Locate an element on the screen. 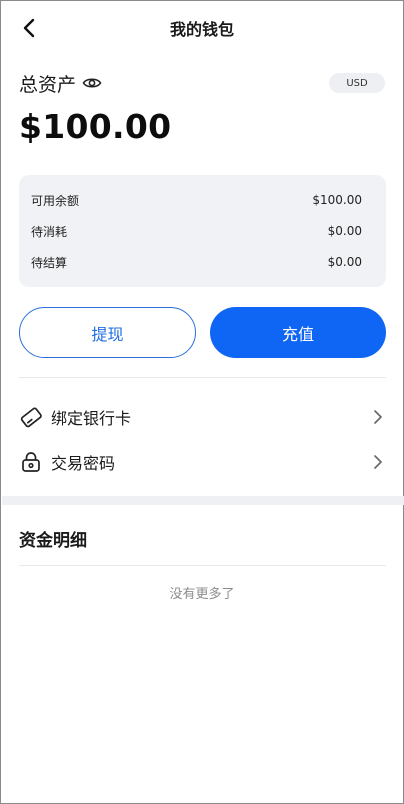 The width and height of the screenshot is (404, 804). balance-label: 待结算 is located at coordinates (49, 262).